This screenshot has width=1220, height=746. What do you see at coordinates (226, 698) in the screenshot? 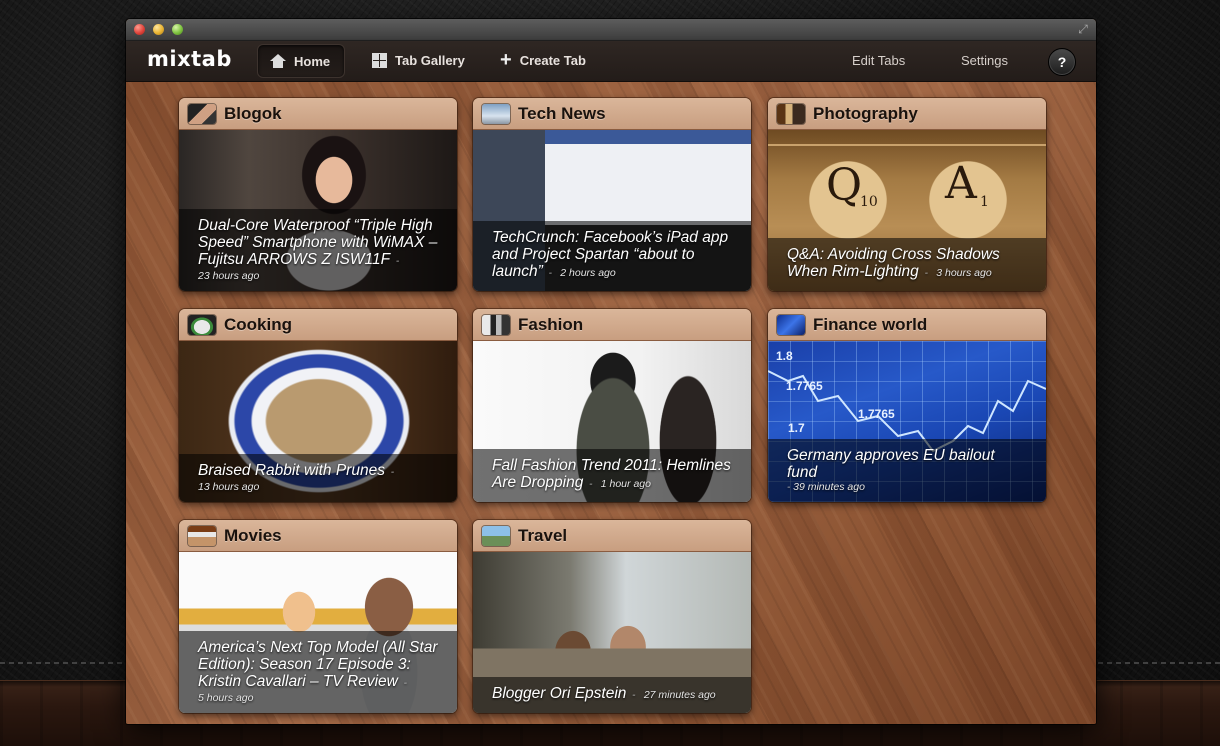
I see `card-timestamp: 5 hours ago` at bounding box center [226, 698].